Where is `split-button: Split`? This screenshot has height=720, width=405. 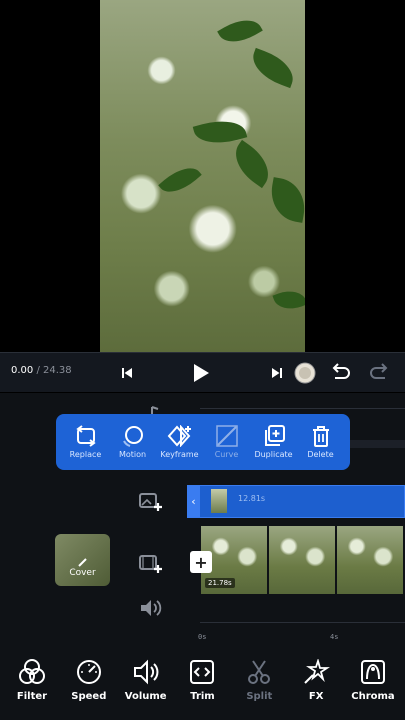
split-button: Split is located at coordinates (259, 682).